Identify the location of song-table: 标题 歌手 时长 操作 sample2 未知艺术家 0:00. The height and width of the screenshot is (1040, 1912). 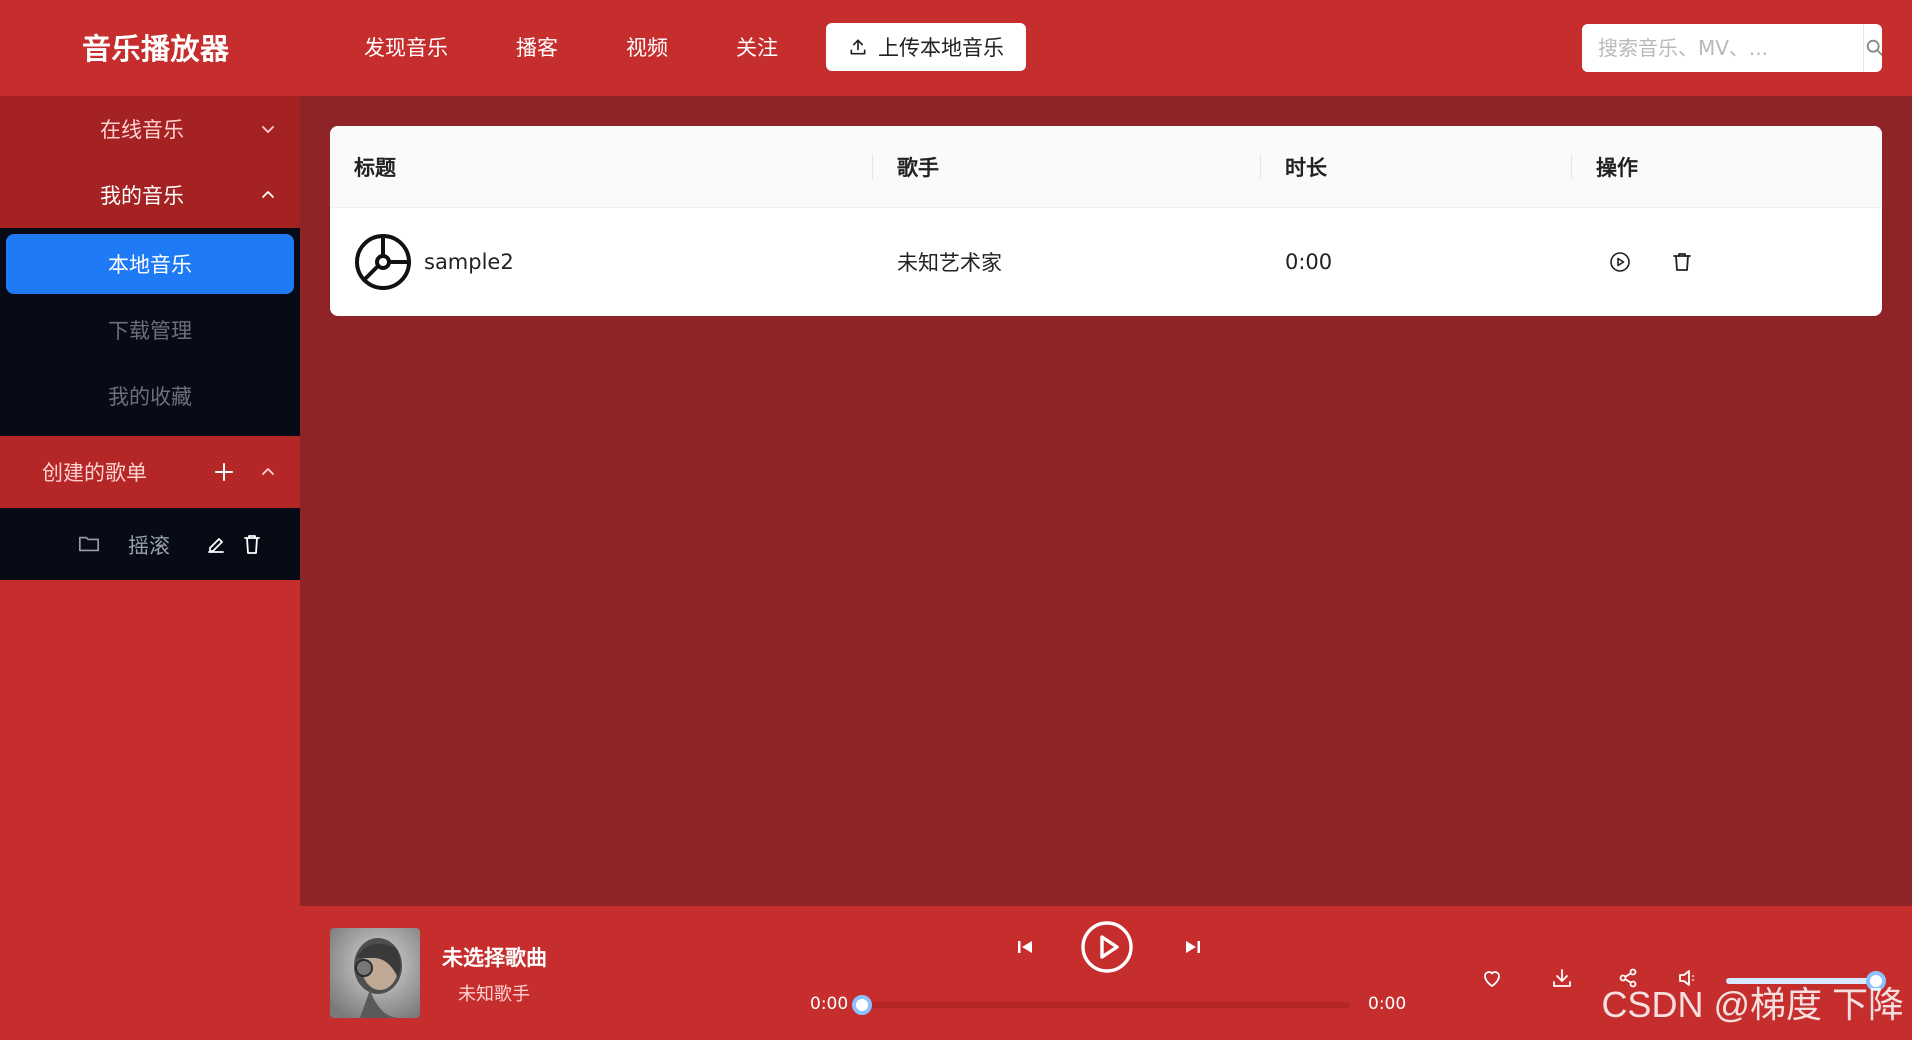
(1106, 221).